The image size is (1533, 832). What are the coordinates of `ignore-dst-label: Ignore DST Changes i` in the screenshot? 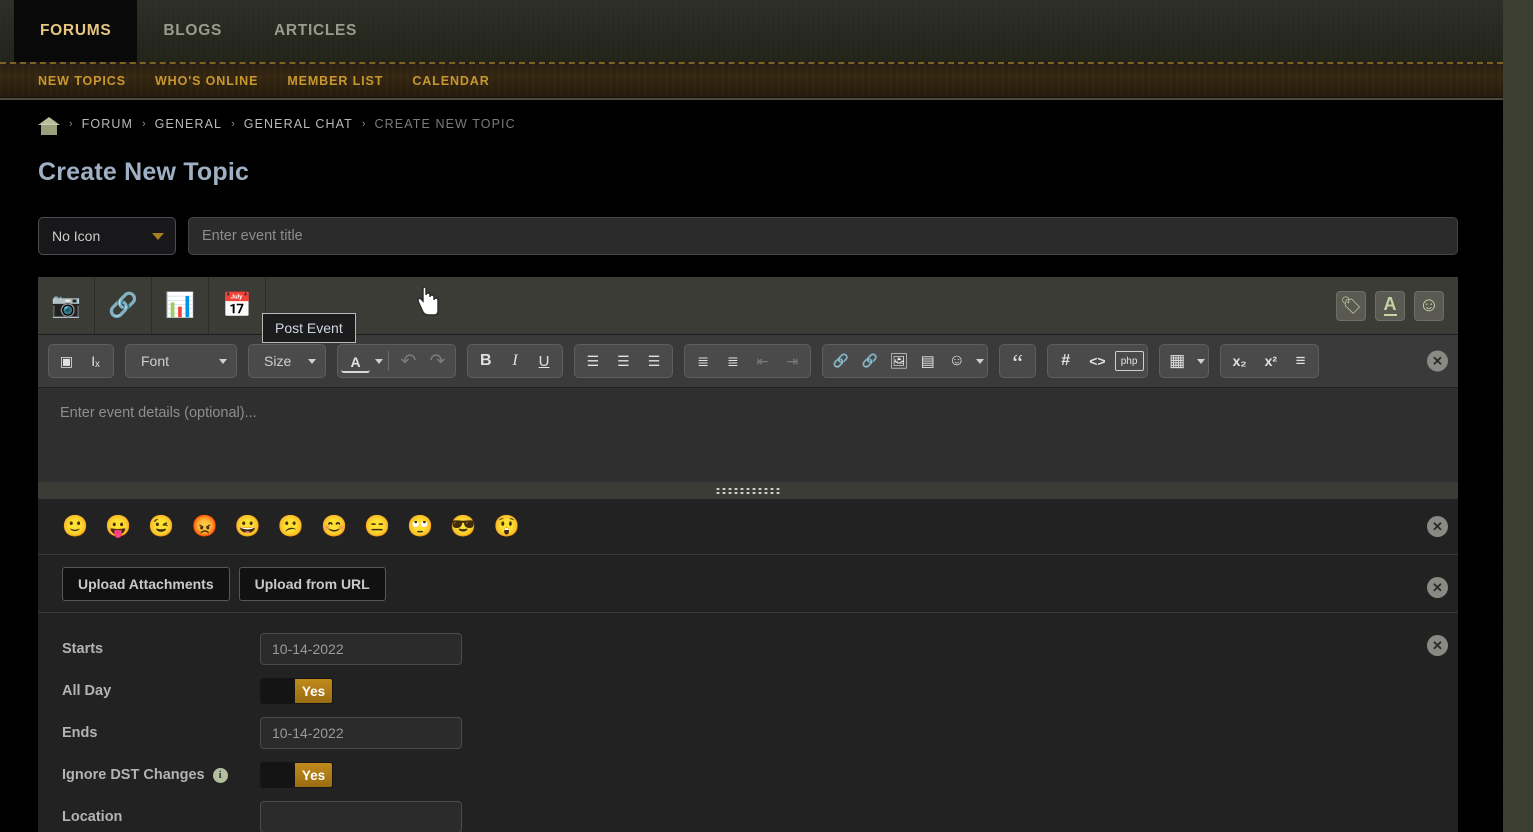 It's located at (161, 775).